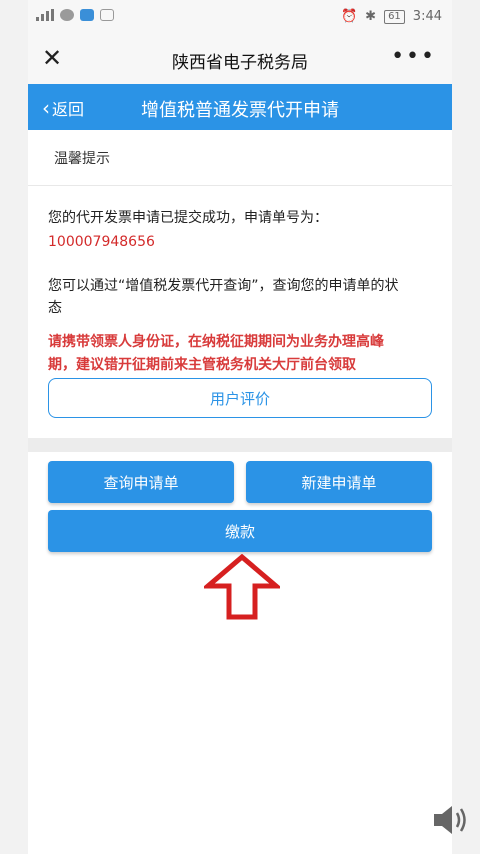 The image size is (480, 854). I want to click on tip-label: 温馨提示, so click(82, 159).